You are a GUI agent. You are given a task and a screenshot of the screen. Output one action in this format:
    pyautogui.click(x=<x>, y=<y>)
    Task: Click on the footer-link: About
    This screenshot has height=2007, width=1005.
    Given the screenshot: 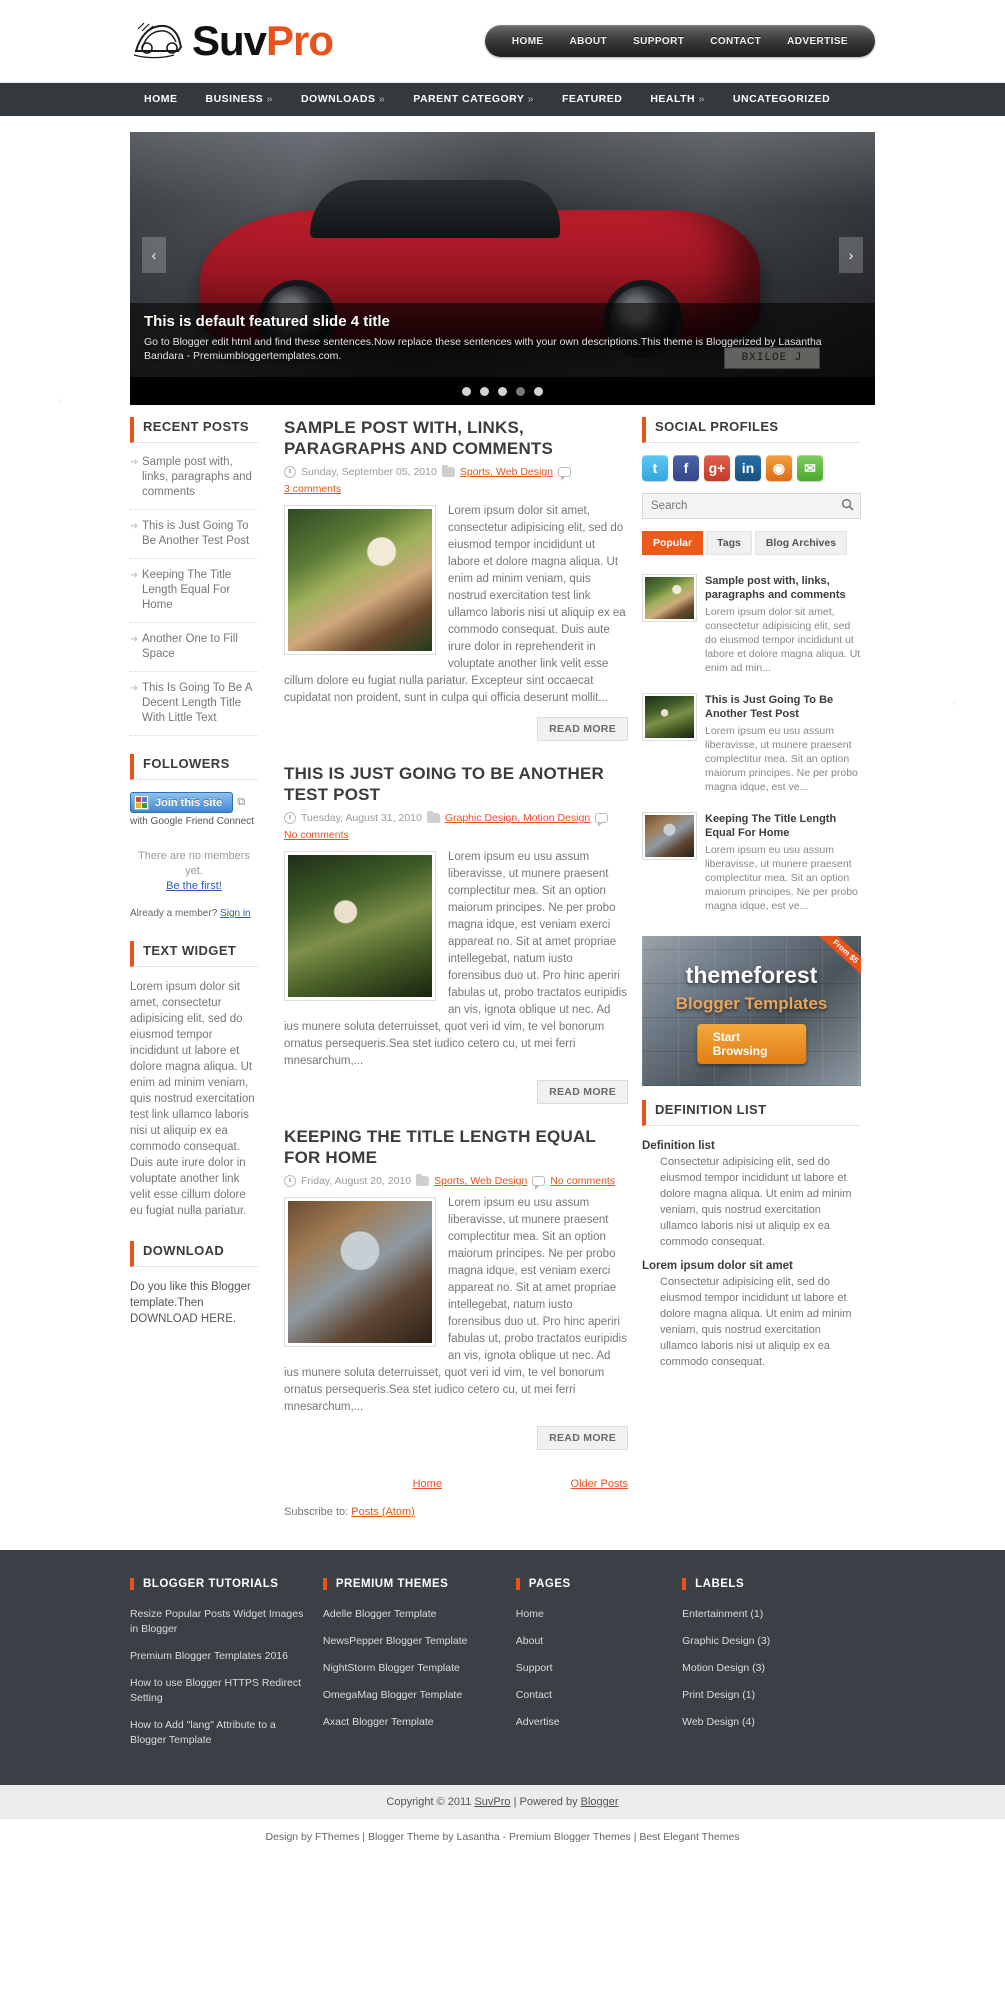 What is the action you would take?
    pyautogui.click(x=529, y=1641)
    